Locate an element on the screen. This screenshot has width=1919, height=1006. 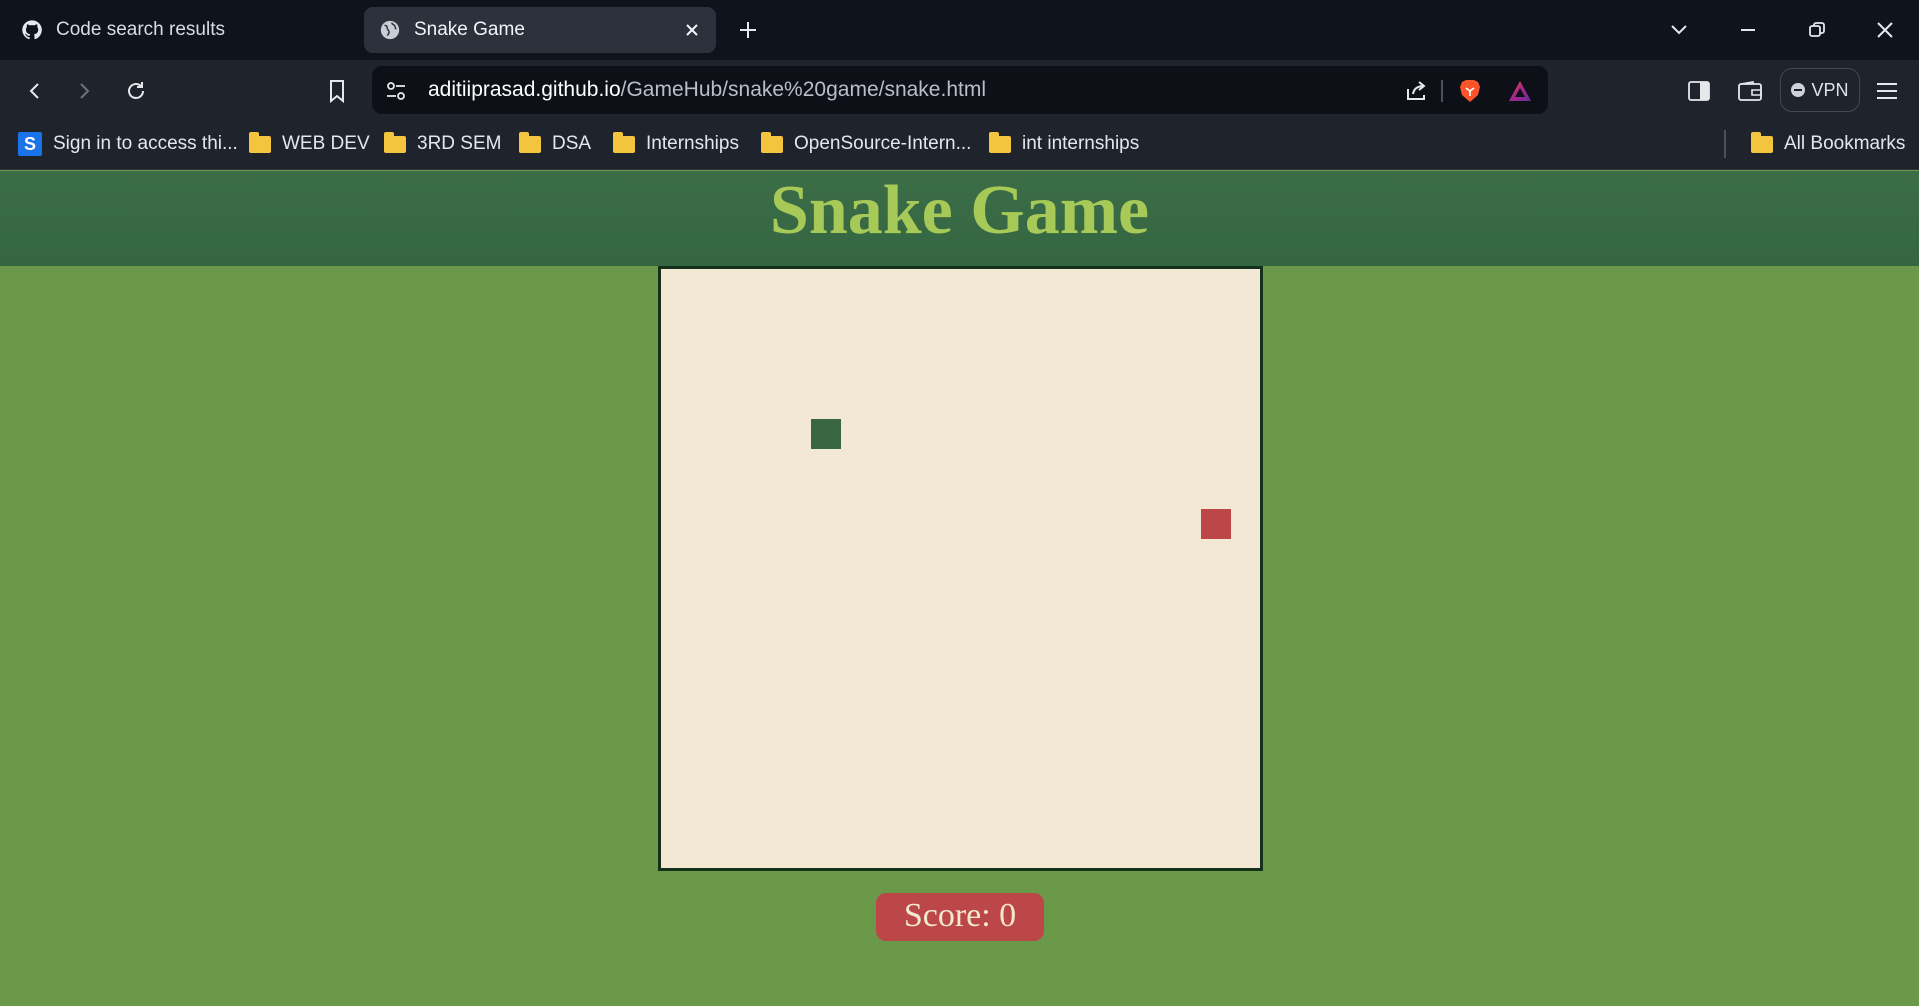
all-bookmarks-button: All Bookmarks is located at coordinates (1828, 144).